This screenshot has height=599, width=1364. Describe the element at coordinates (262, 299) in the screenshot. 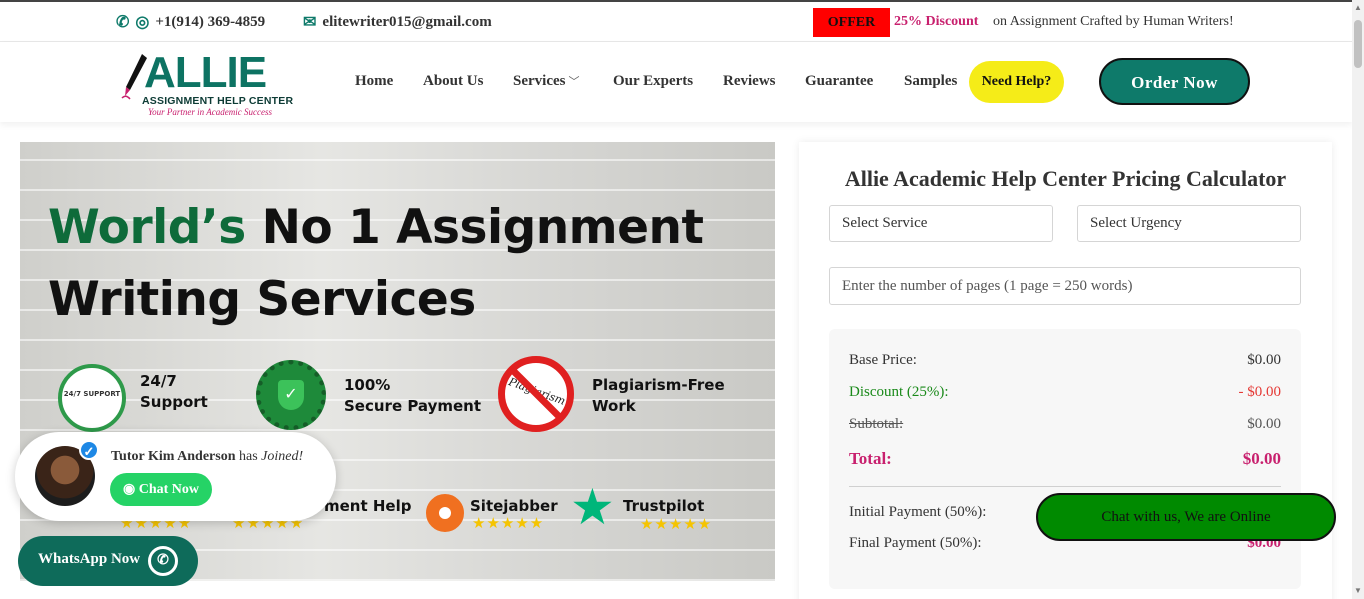

I see `hero-headline-line2: Writing Services` at that location.